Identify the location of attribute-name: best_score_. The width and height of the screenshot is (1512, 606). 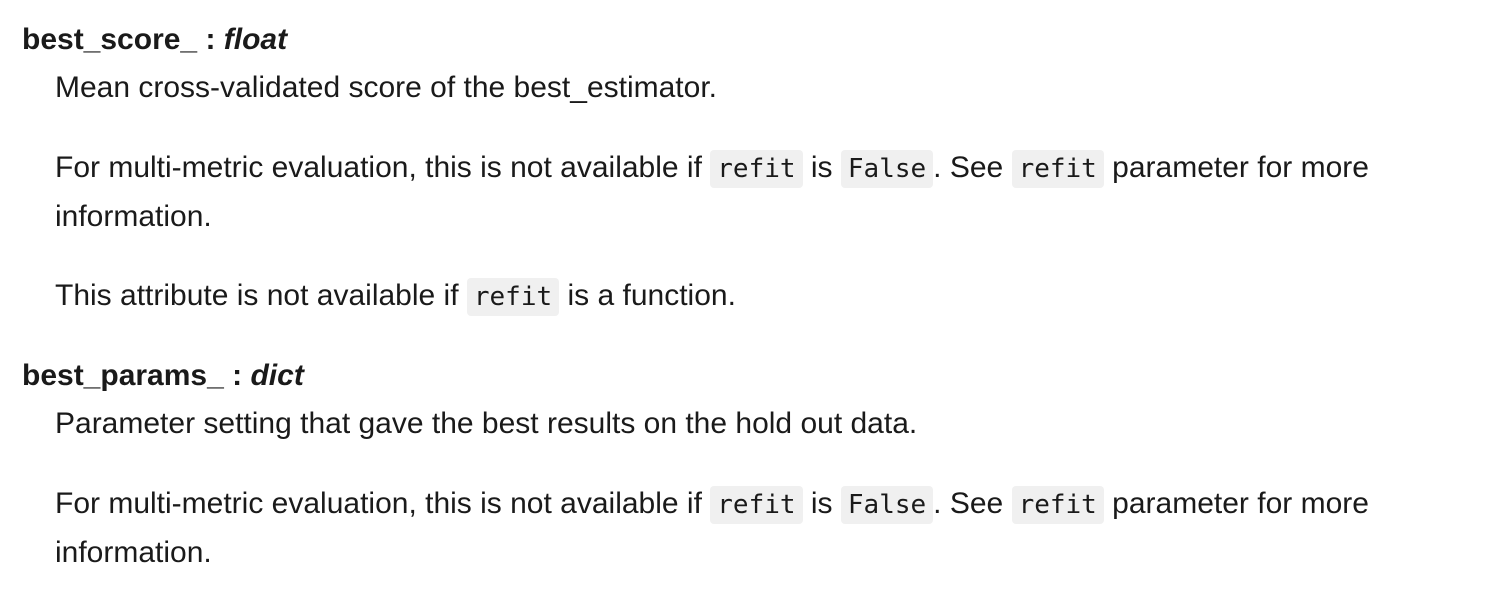
(110, 39).